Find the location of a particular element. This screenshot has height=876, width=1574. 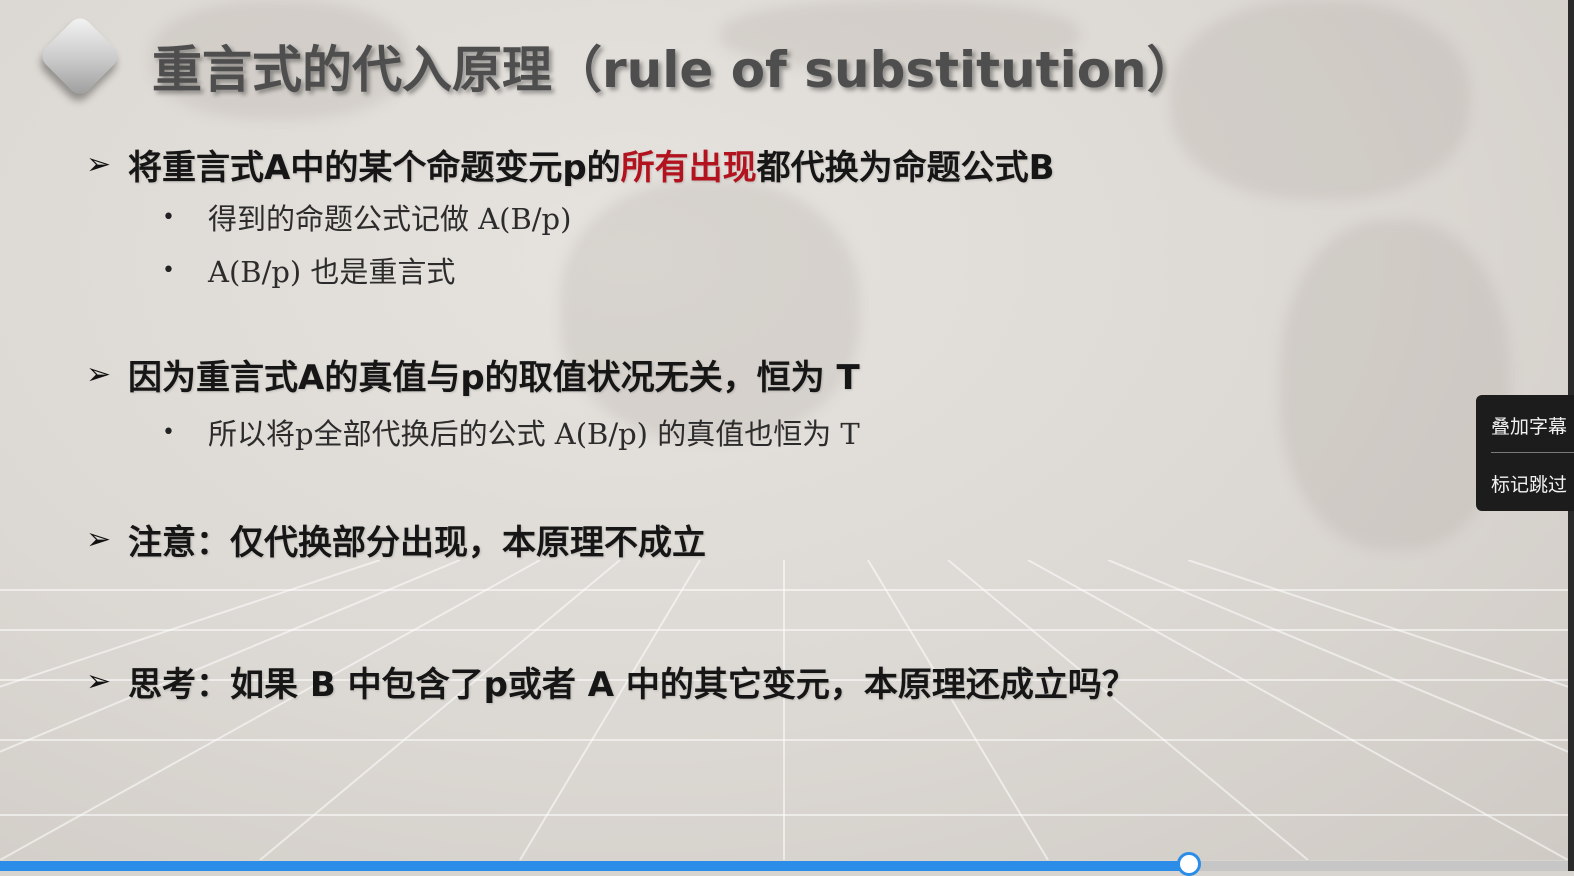

side-menu: 叠加字幕 标记跳过 is located at coordinates (1525, 453).